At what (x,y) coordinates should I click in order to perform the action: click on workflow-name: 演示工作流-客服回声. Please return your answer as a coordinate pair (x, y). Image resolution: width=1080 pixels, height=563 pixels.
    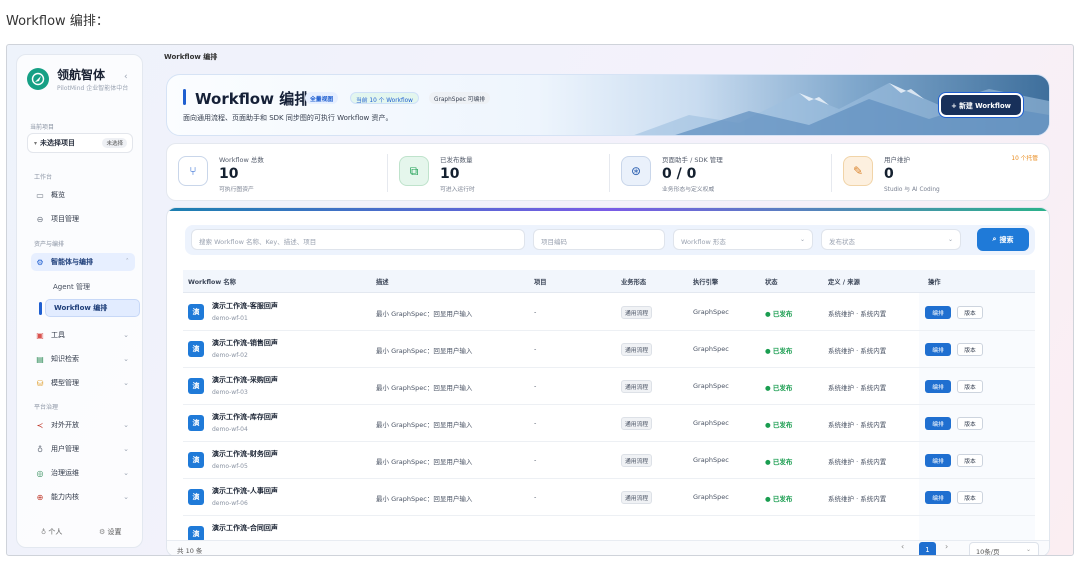
    Looking at the image, I should click on (245, 306).